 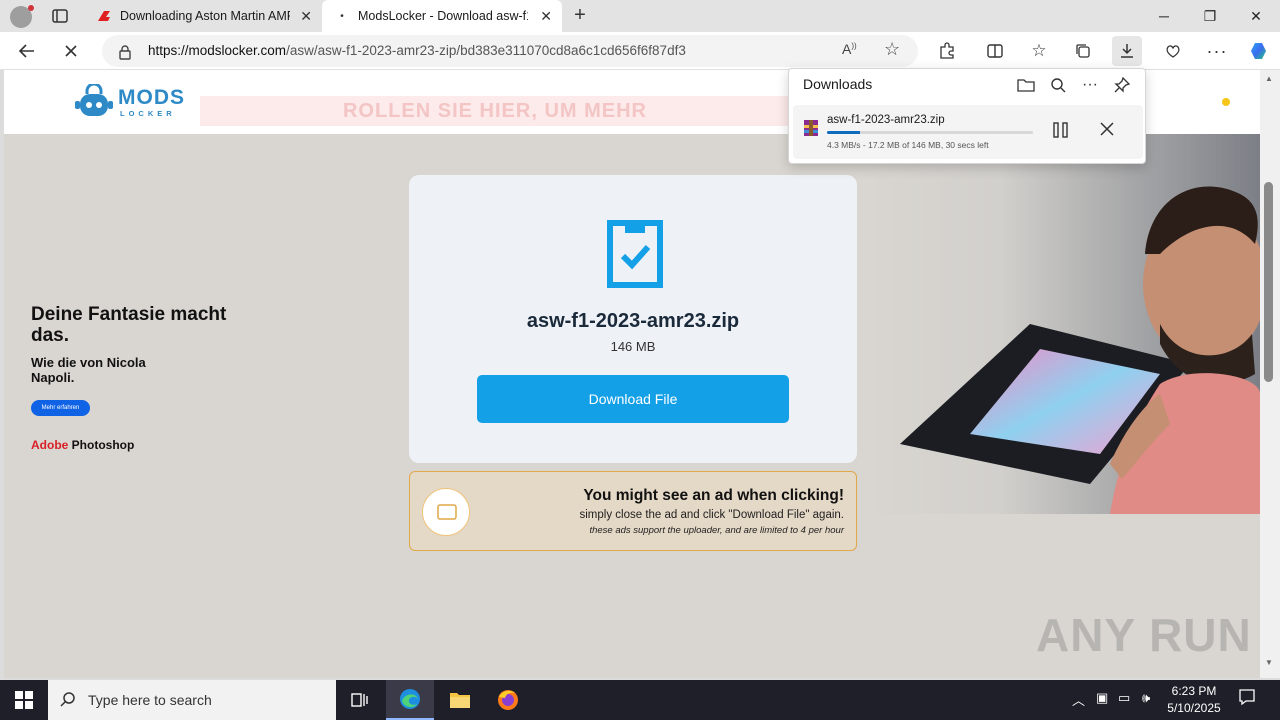 What do you see at coordinates (1256, 16) in the screenshot?
I see `close-window-button: ✕` at bounding box center [1256, 16].